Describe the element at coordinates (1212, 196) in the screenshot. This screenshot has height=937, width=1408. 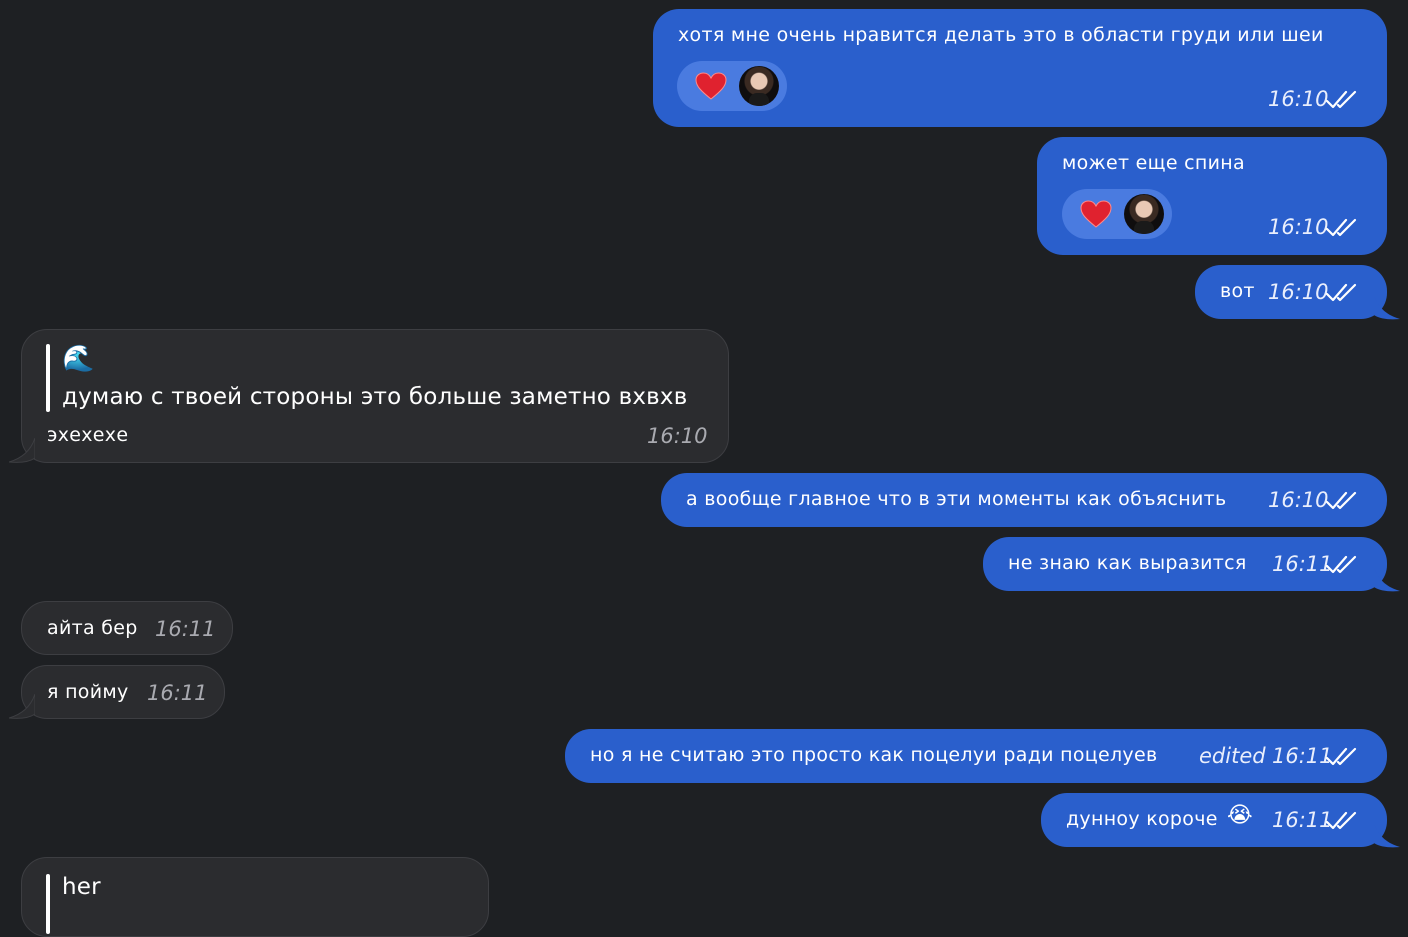
I see `outgoing-message: может еще спина 16:10` at that location.